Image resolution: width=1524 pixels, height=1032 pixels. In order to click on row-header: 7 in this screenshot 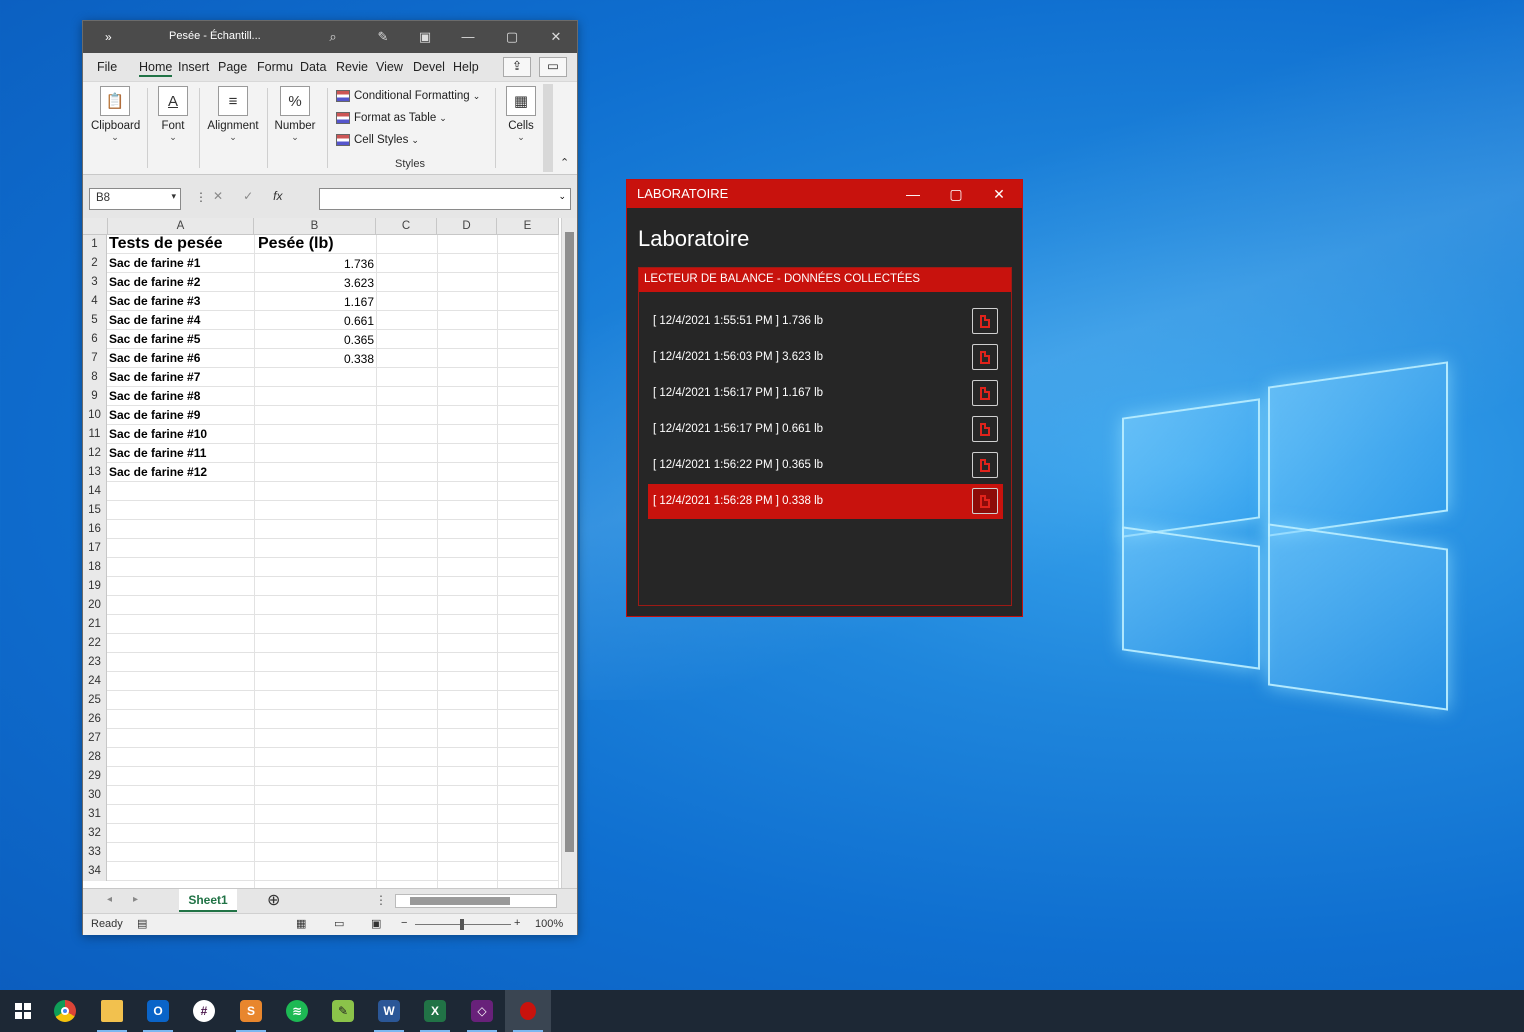, I will do `click(95, 358)`.